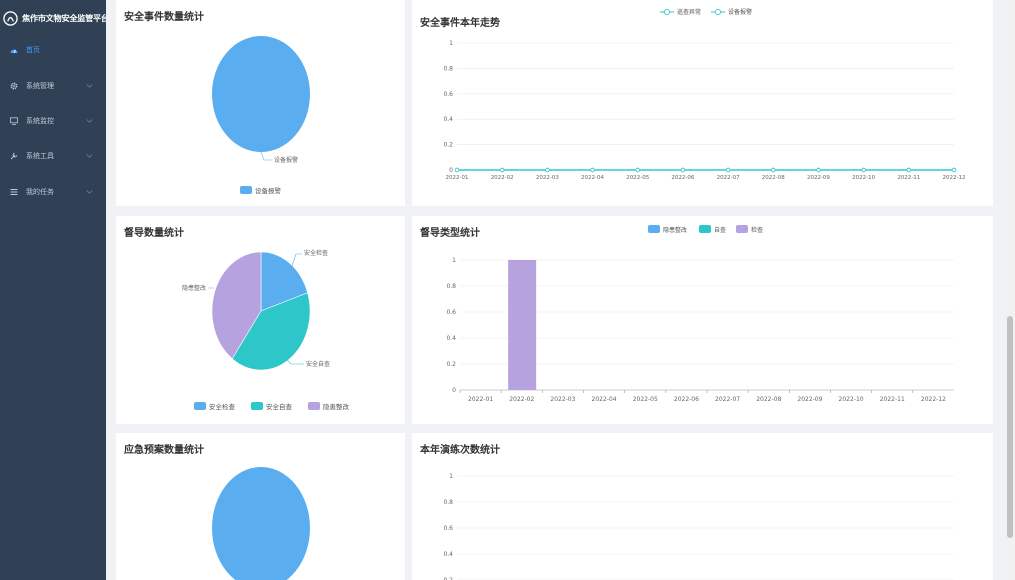 The image size is (1015, 580). Describe the element at coordinates (1010, 290) in the screenshot. I see `page-scrollbar` at that location.